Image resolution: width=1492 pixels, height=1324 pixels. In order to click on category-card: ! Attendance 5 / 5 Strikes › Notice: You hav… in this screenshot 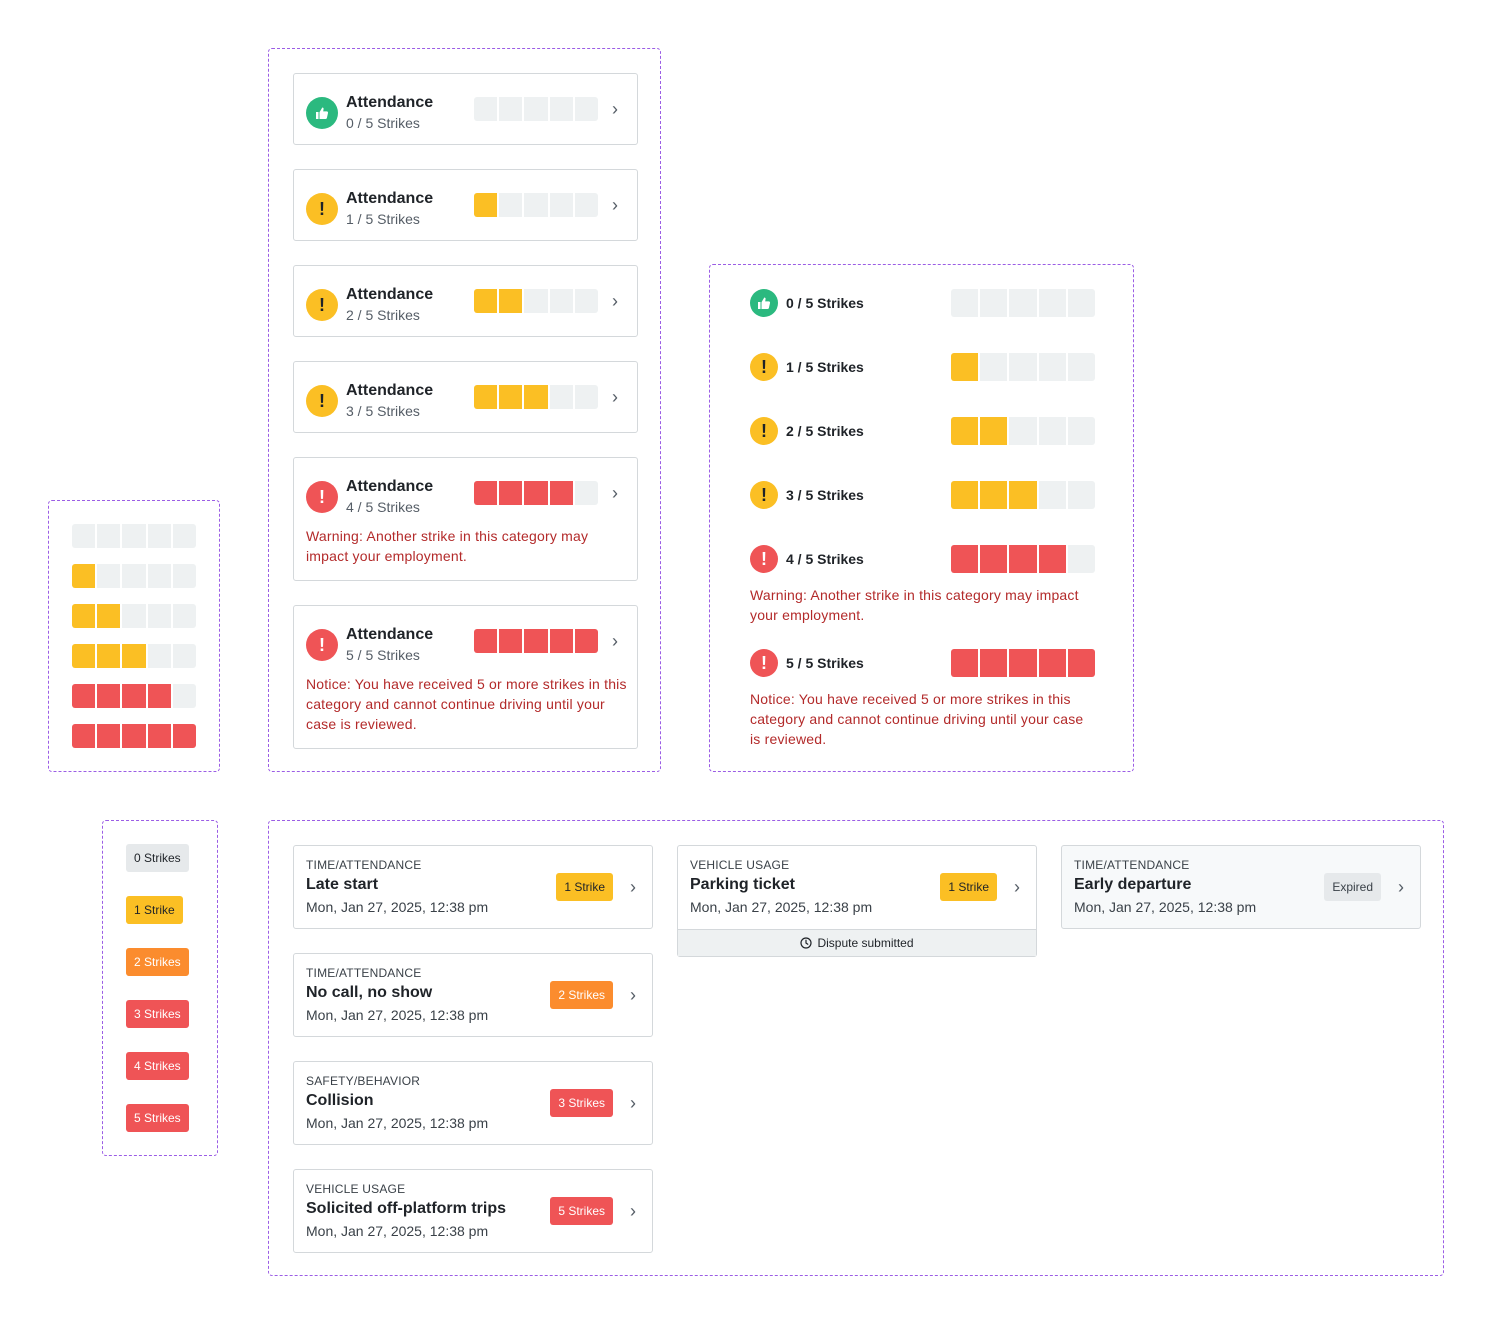, I will do `click(465, 677)`.